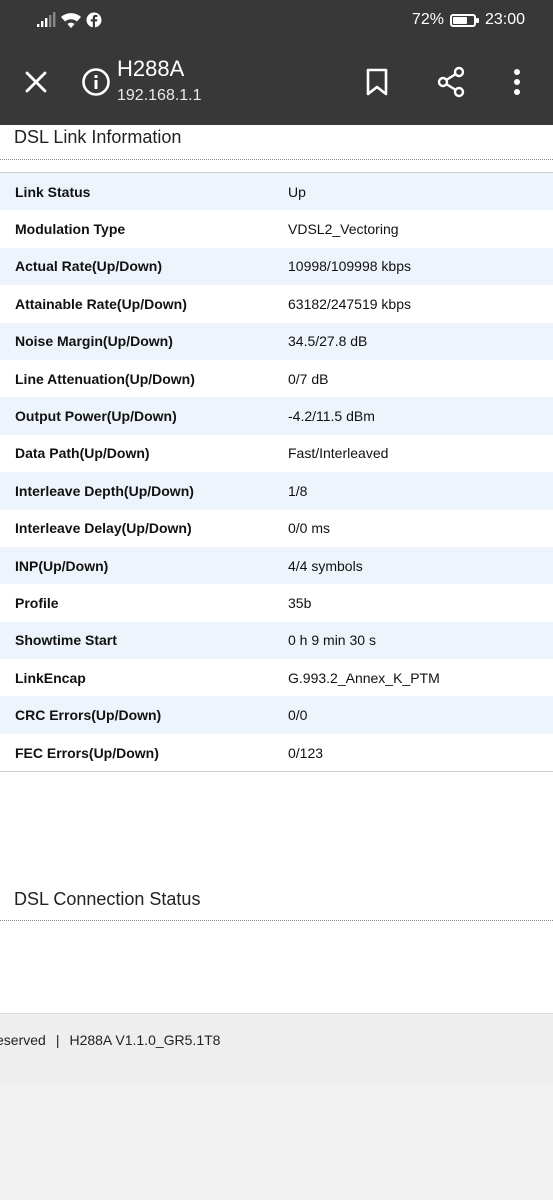  I want to click on status-icons-left, so click(69, 20).